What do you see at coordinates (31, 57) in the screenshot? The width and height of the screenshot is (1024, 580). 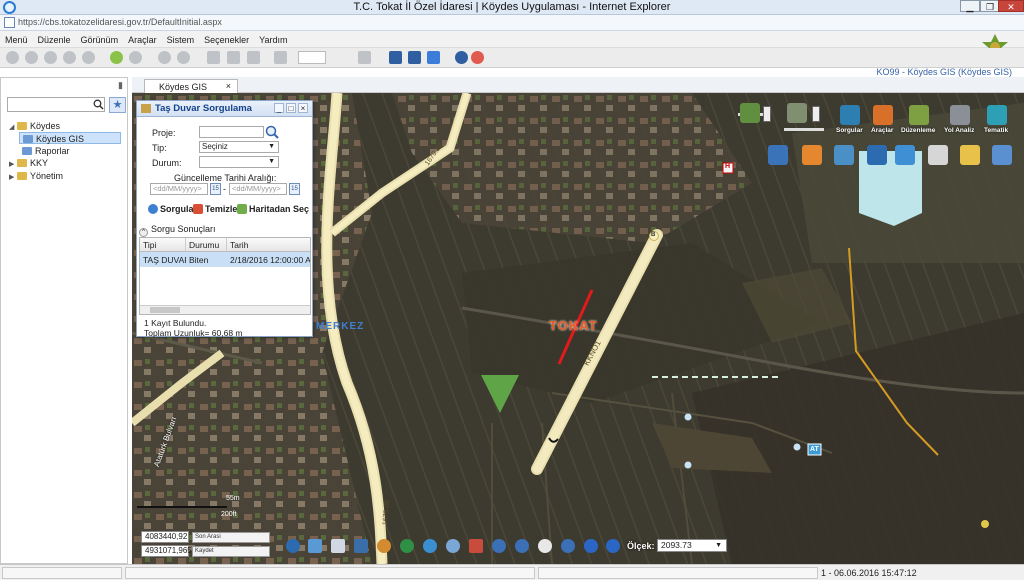 I see `remove-icon` at bounding box center [31, 57].